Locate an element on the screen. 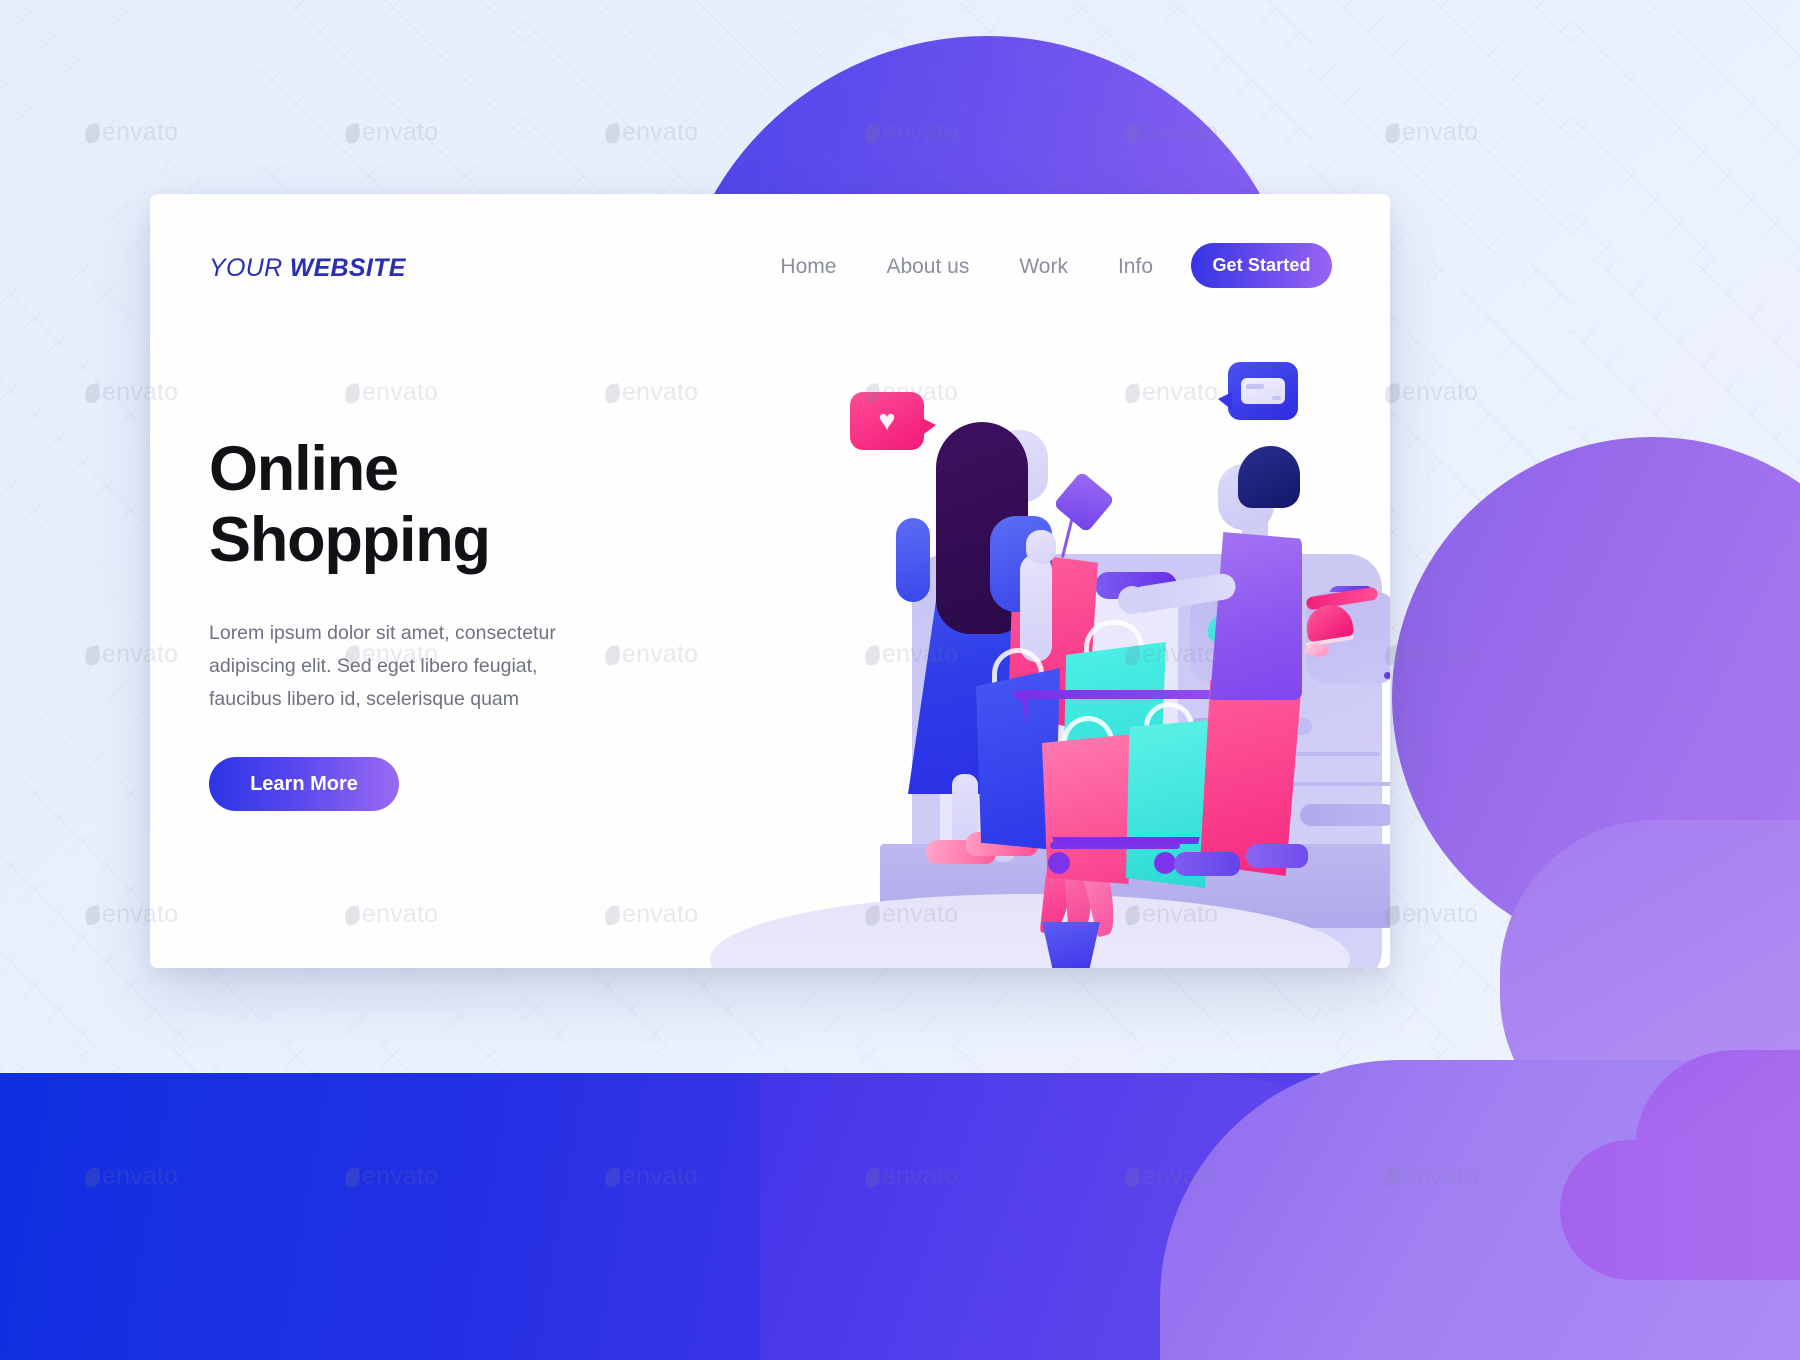 The width and height of the screenshot is (1800, 1360). shelf-pill-right is located at coordinates (1345, 815).